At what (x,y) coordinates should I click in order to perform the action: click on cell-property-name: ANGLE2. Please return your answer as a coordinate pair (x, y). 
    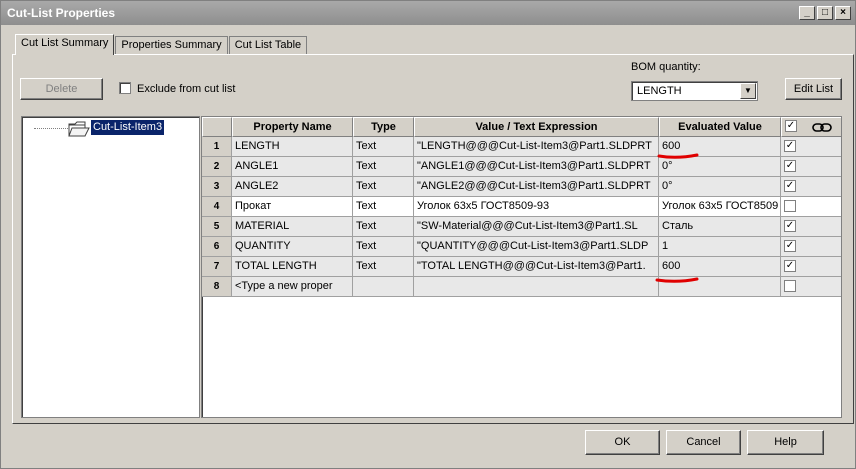
    Looking at the image, I should click on (292, 187).